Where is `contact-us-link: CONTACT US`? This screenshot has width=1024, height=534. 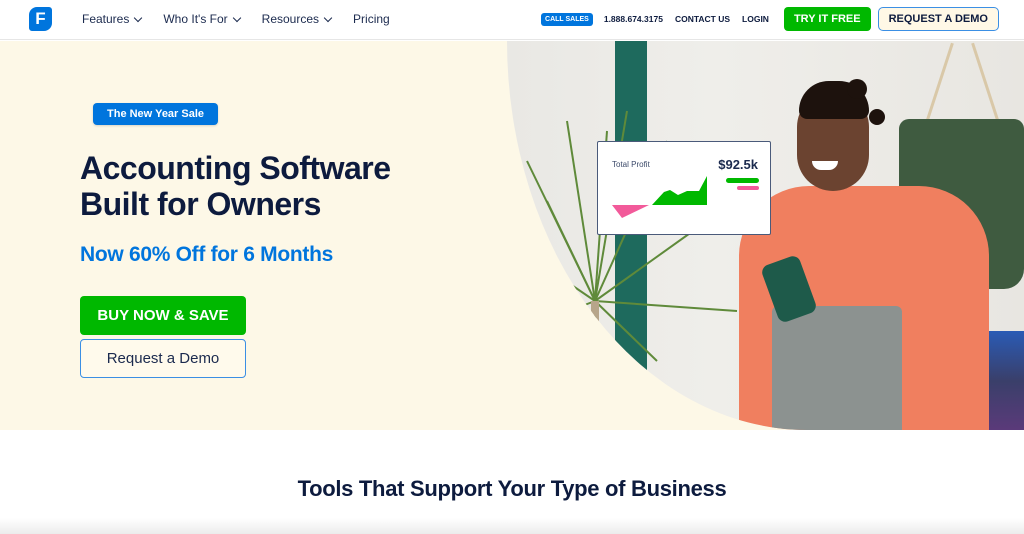 contact-us-link: CONTACT US is located at coordinates (702, 19).